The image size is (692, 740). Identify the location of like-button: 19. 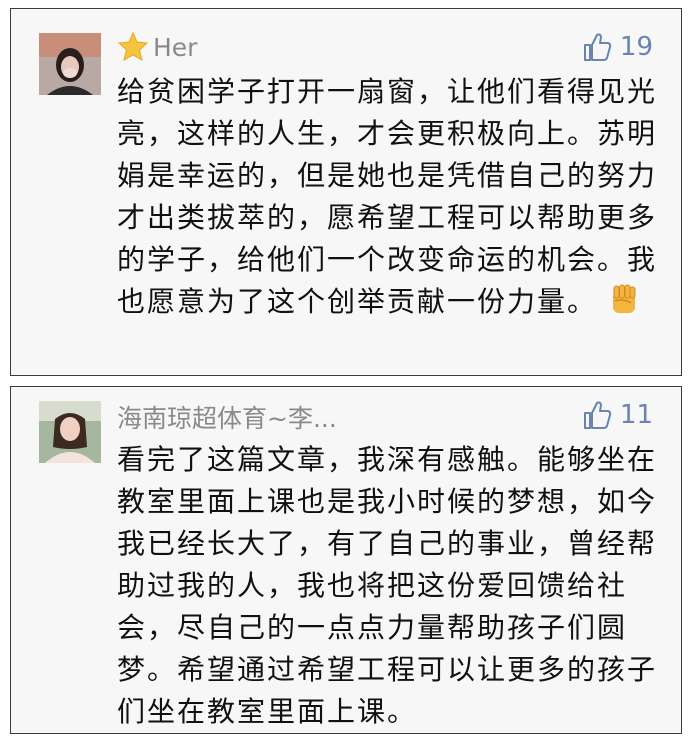
(617, 47).